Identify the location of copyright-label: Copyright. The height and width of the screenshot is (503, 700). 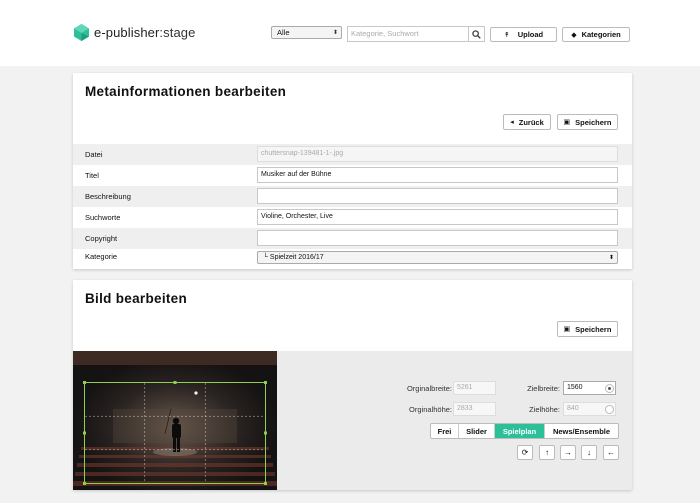
(101, 238).